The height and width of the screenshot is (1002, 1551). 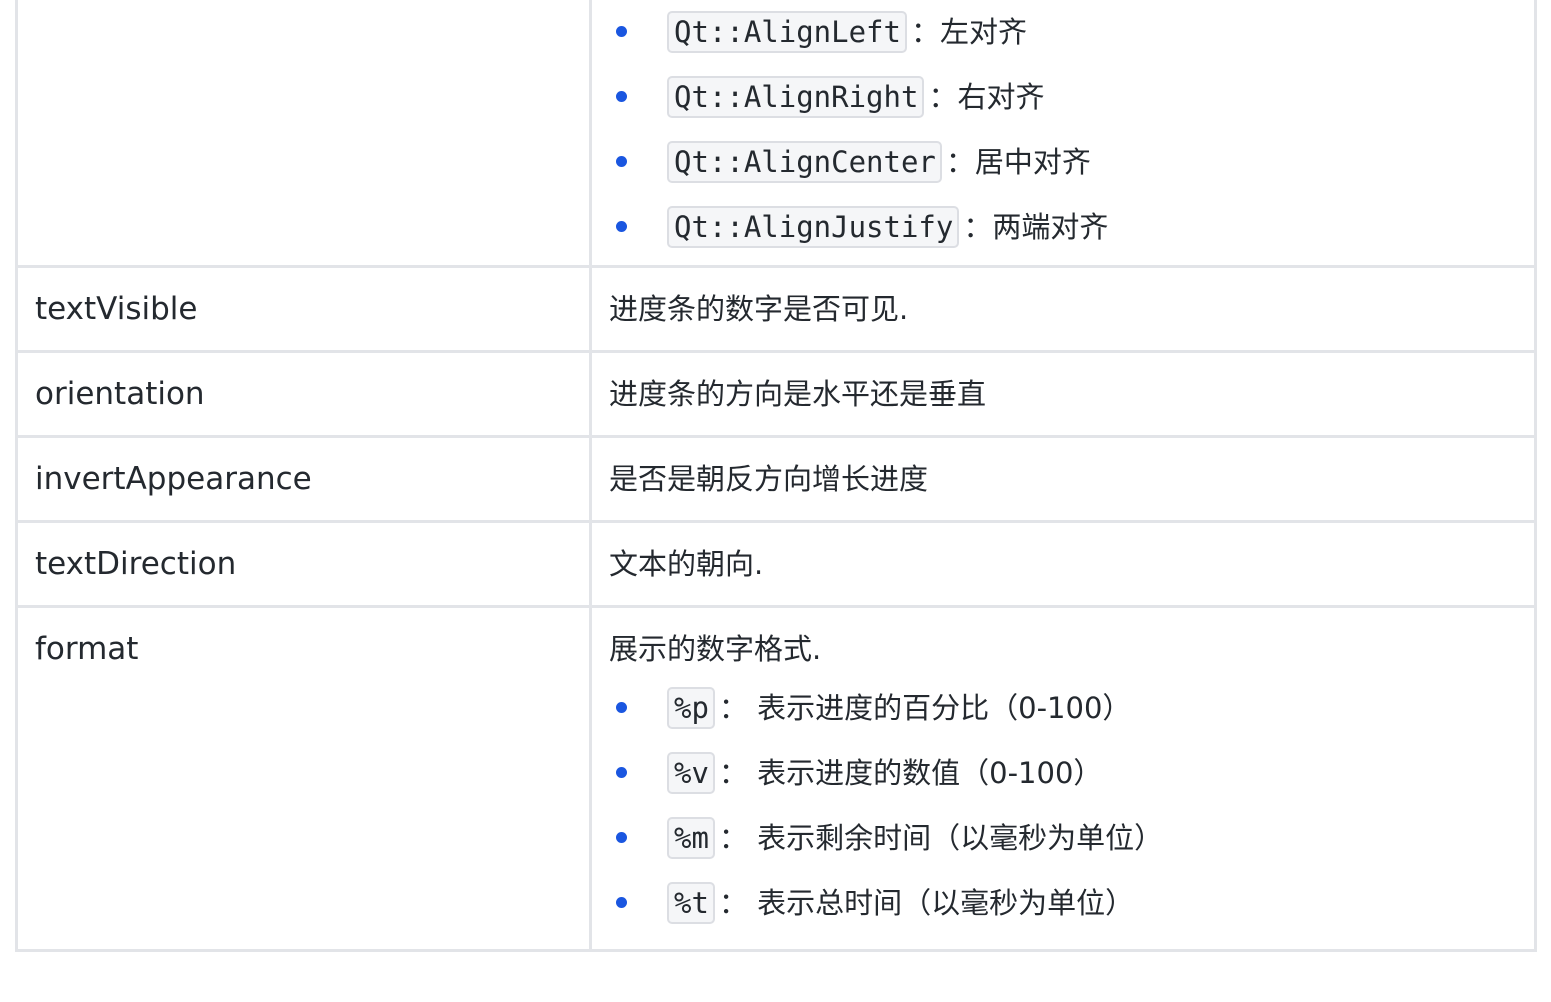 I want to click on property-name: textDirection, so click(x=136, y=564).